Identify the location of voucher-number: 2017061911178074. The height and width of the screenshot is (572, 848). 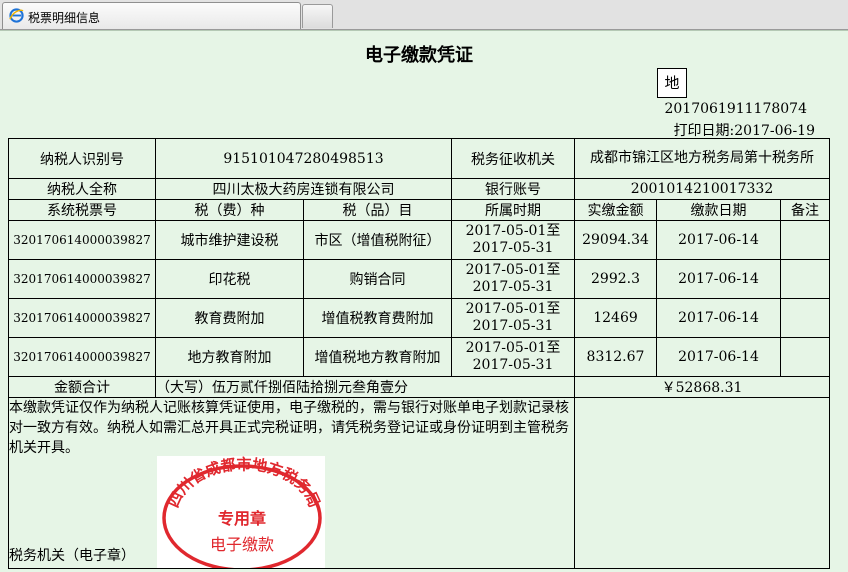
(735, 109).